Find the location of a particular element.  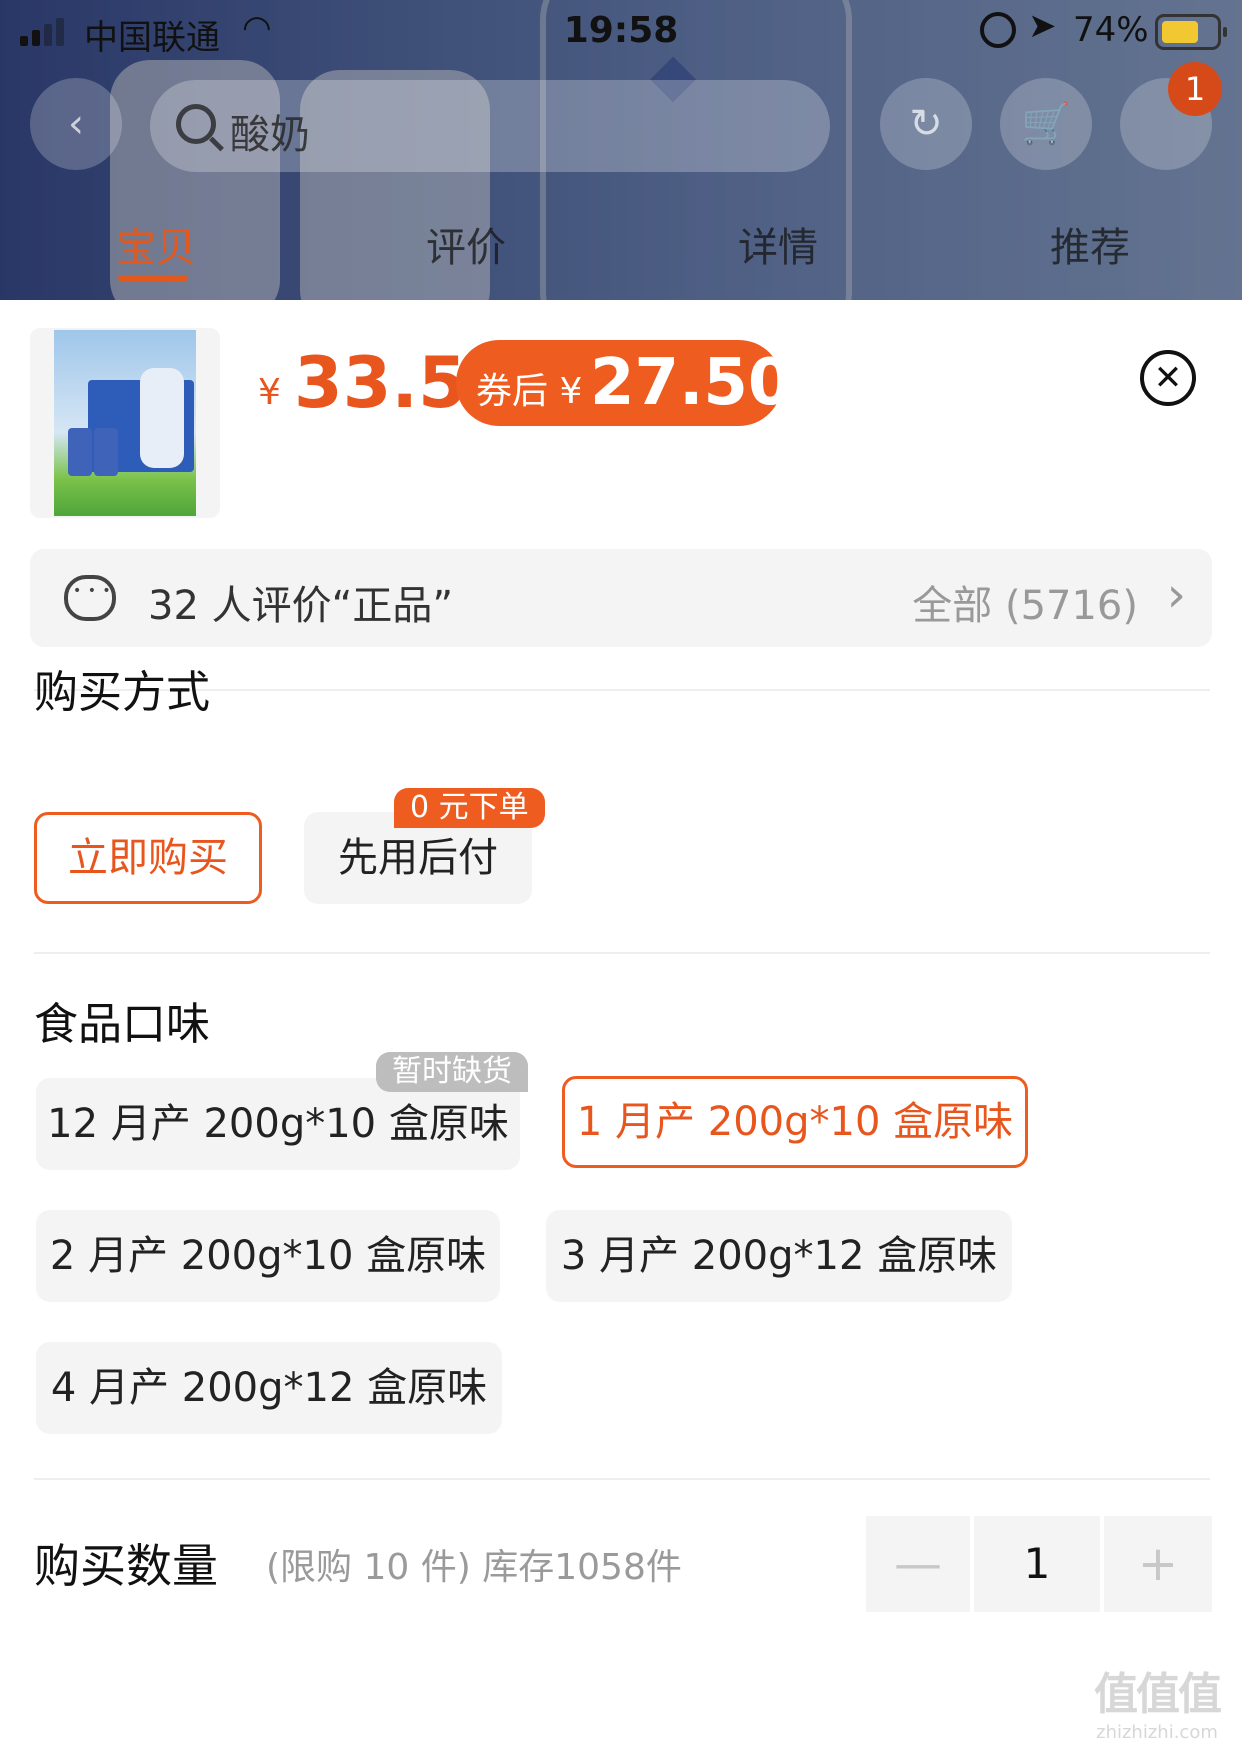

watermark: 值值值 zhizhizhi.com is located at coordinates (1158, 1706).